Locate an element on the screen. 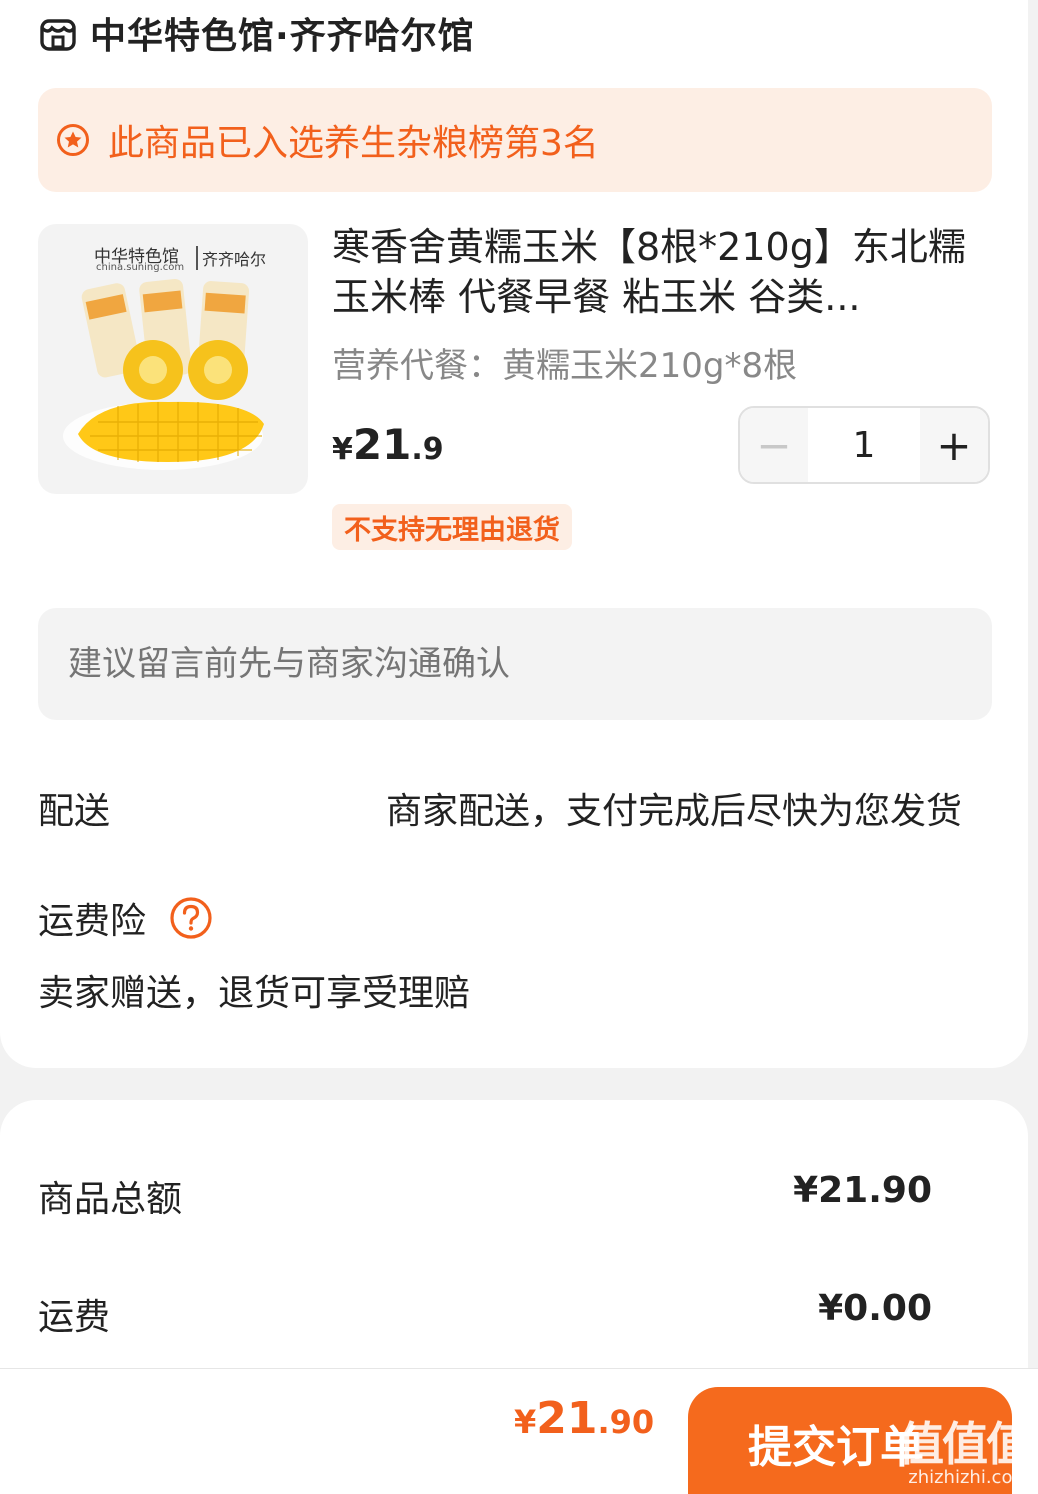  goods-total-label: 商品总额 is located at coordinates (110, 1199).